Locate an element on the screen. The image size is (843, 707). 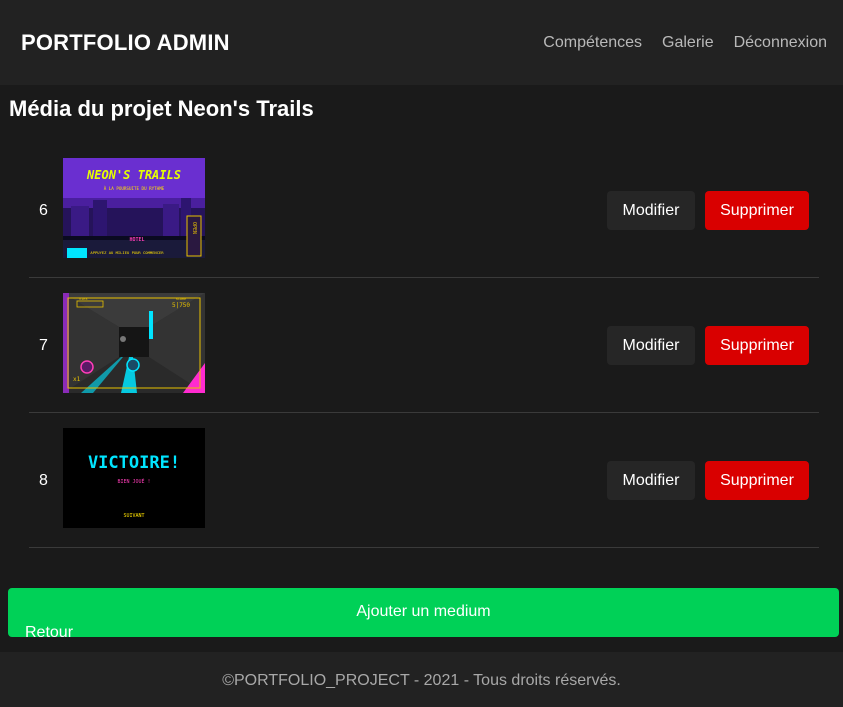
media-thumbnail: VIES SCORE 5|750 x1 is located at coordinates (134, 343).